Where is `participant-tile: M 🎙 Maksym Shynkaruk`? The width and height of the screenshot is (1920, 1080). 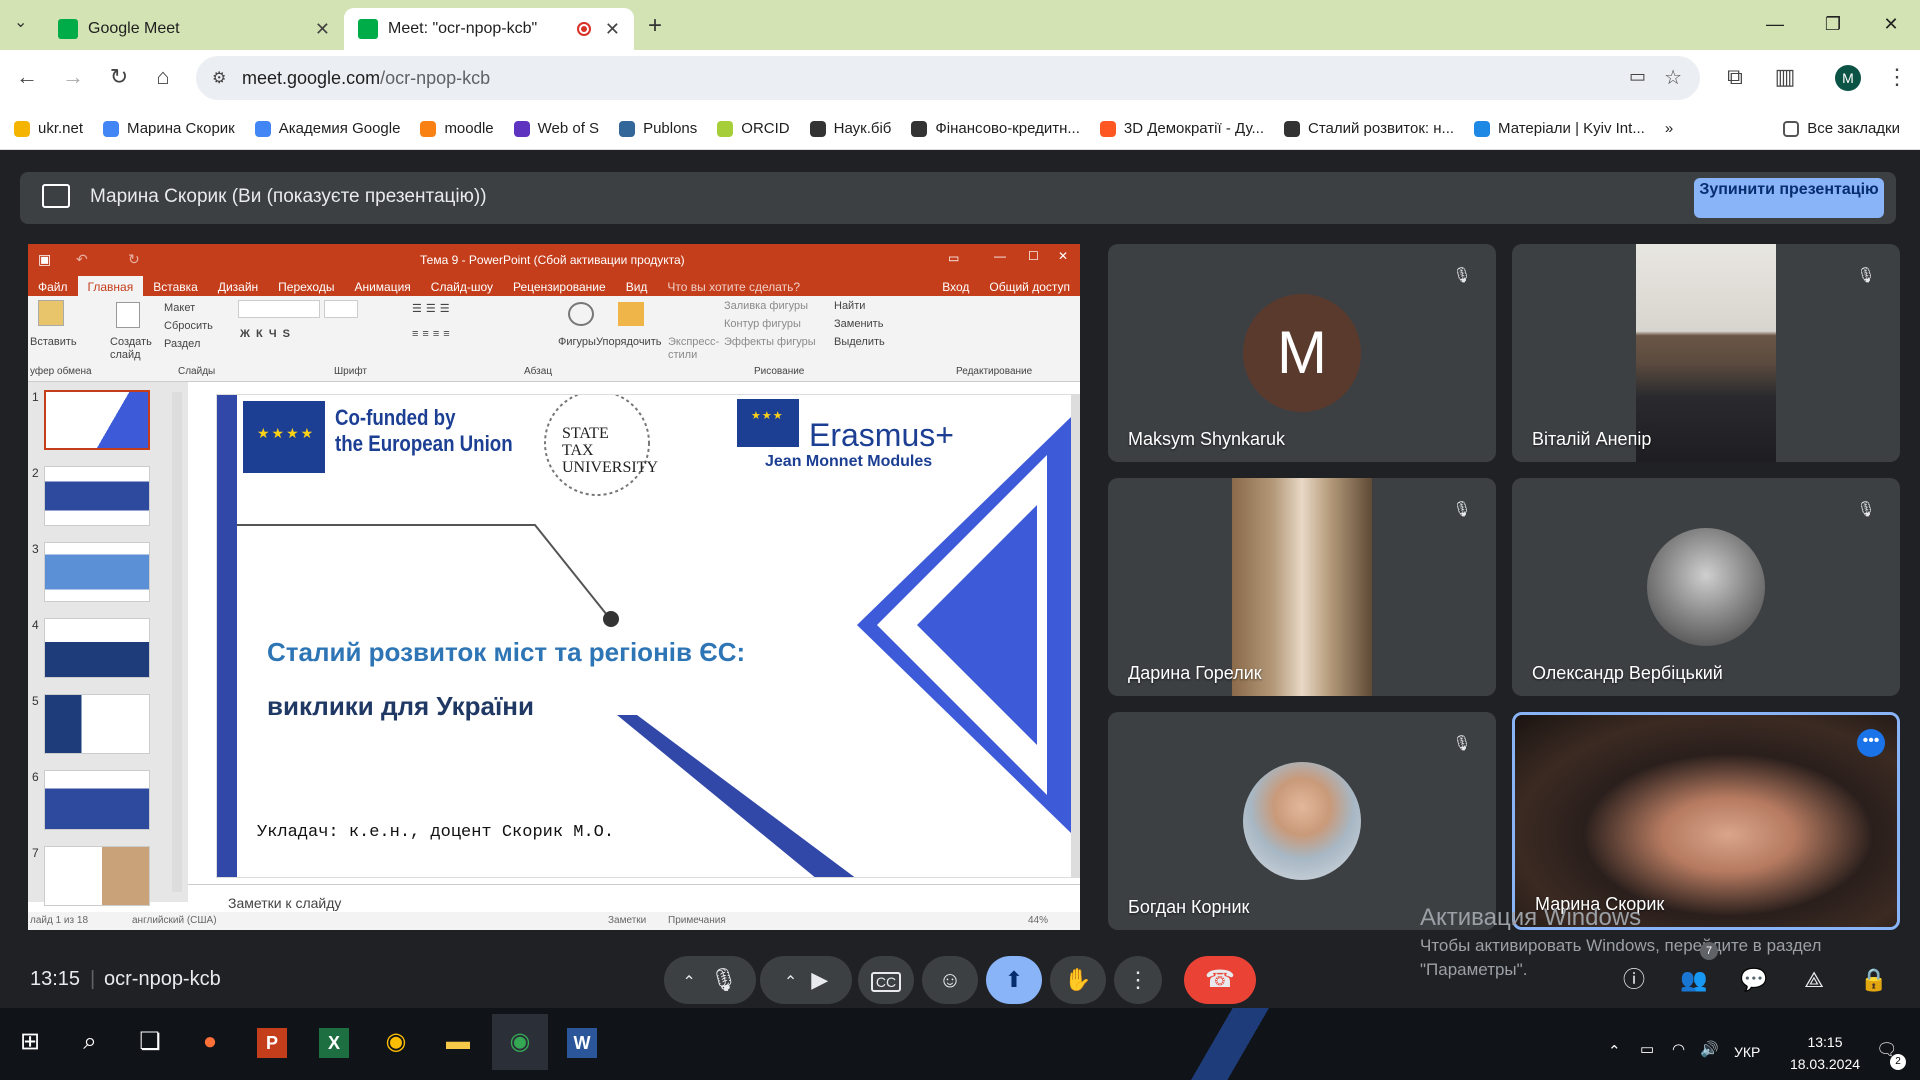
participant-tile: M 🎙 Maksym Shynkaruk is located at coordinates (1302, 353).